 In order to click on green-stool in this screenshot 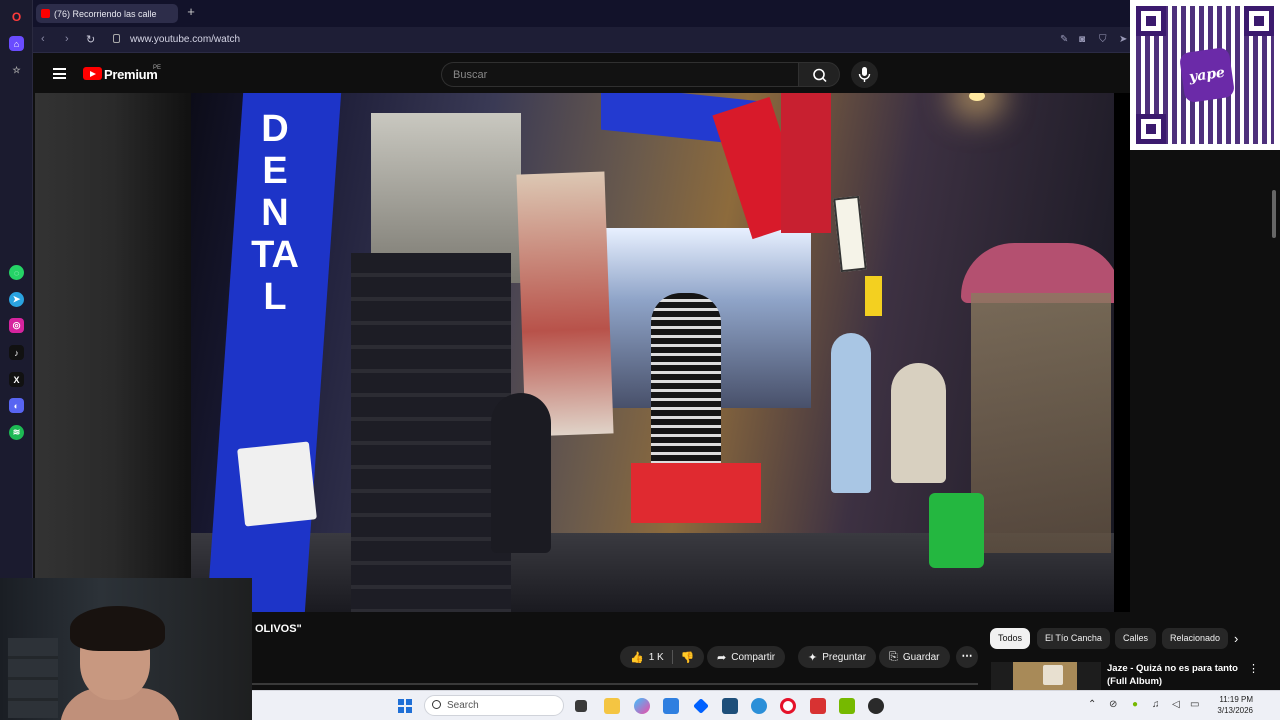, I will do `click(956, 530)`.